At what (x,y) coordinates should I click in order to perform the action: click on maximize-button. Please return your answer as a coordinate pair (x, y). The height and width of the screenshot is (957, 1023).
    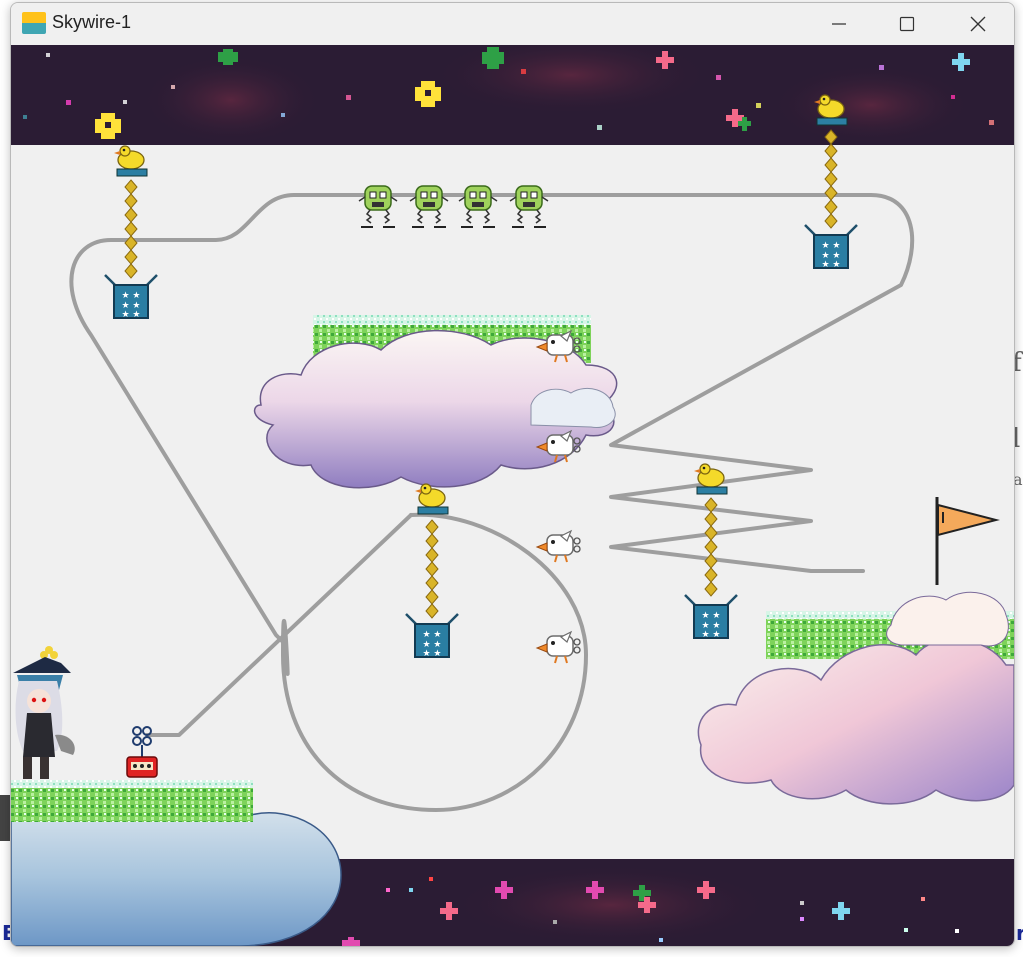
    Looking at the image, I should click on (907, 24).